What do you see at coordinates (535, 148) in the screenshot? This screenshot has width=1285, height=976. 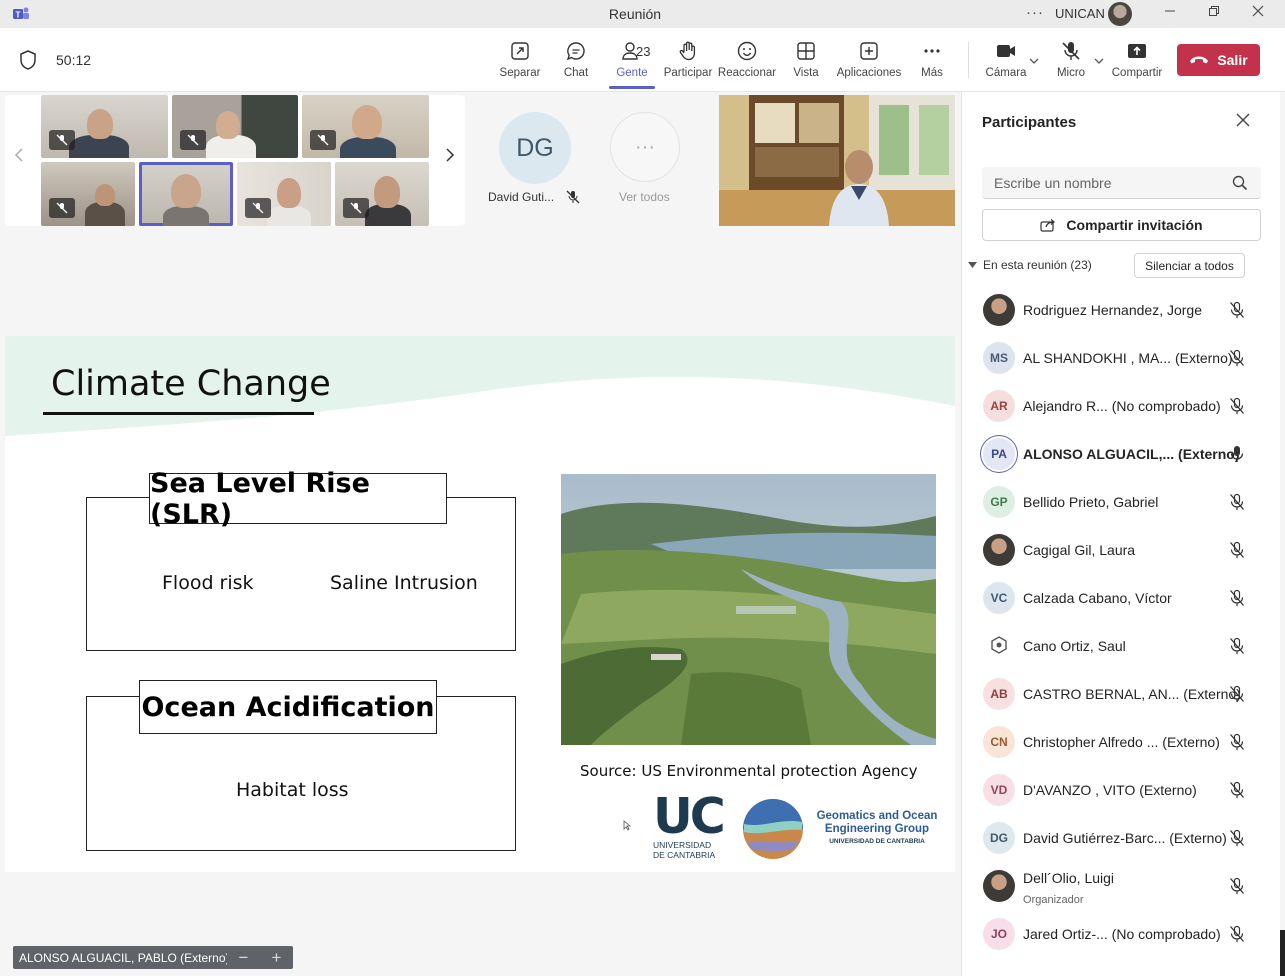 I see `participant-avatar: DG` at bounding box center [535, 148].